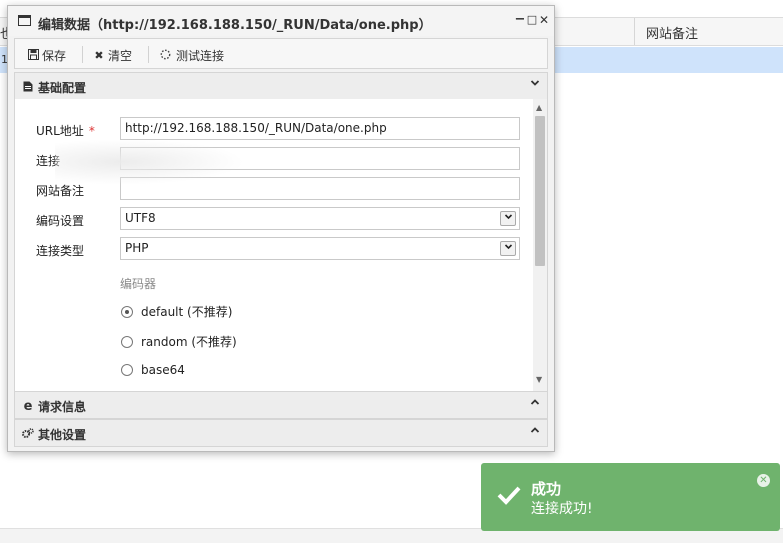 The image size is (783, 543). Describe the element at coordinates (187, 312) in the screenshot. I see `encoder-default-label: default (不推荐)` at that location.